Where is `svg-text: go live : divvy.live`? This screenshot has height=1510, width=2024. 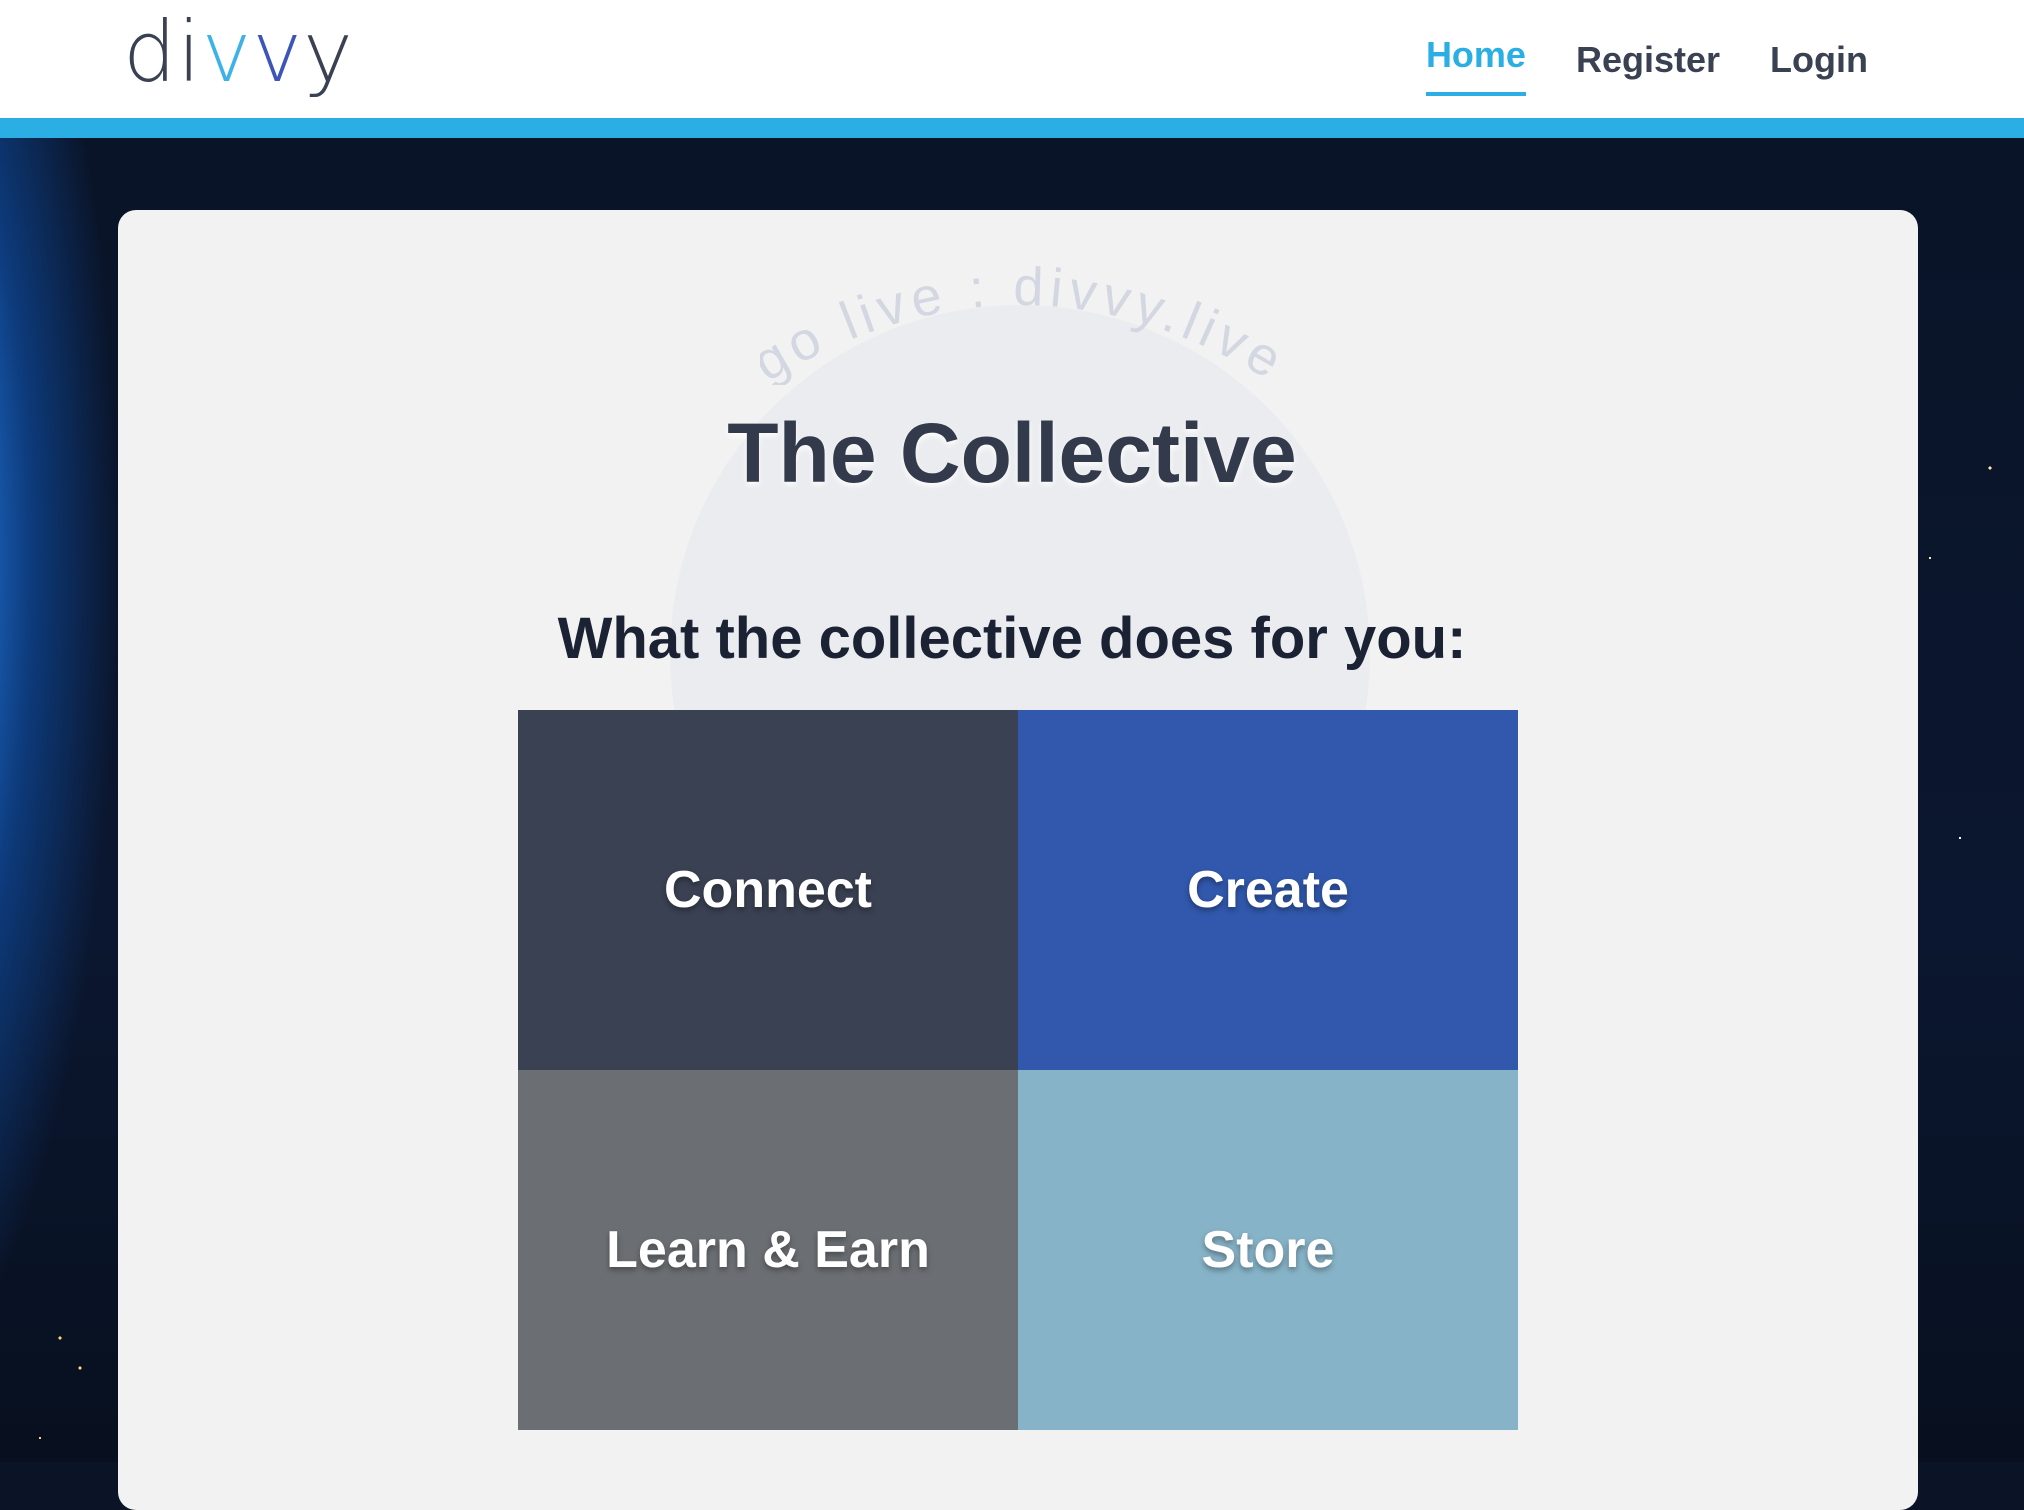
svg-text: go live : divvy.live is located at coordinates (1020, 321).